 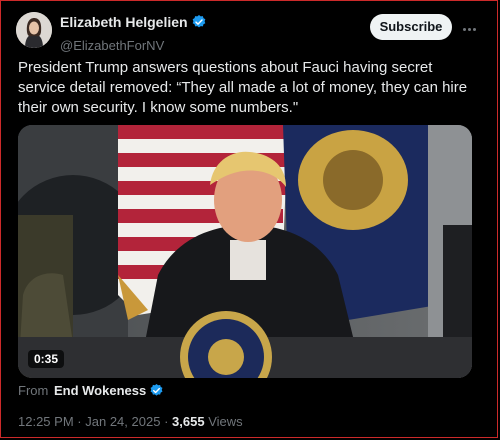 What do you see at coordinates (225, 421) in the screenshot?
I see `views-label: Views` at bounding box center [225, 421].